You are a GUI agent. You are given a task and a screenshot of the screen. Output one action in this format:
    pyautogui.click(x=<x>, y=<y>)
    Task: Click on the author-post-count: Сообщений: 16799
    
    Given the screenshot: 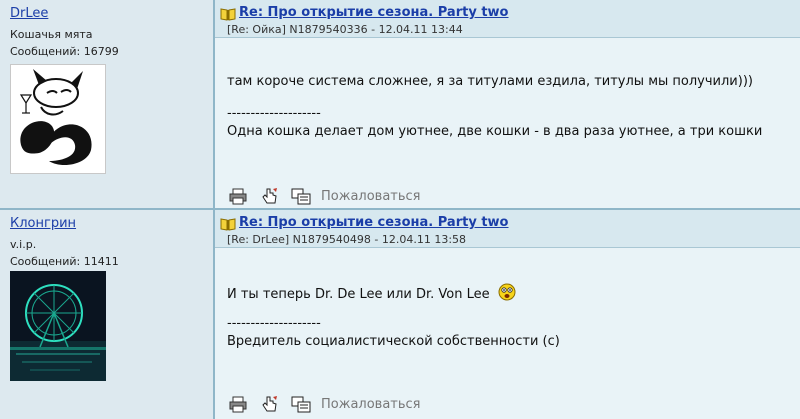 What is the action you would take?
    pyautogui.click(x=64, y=51)
    